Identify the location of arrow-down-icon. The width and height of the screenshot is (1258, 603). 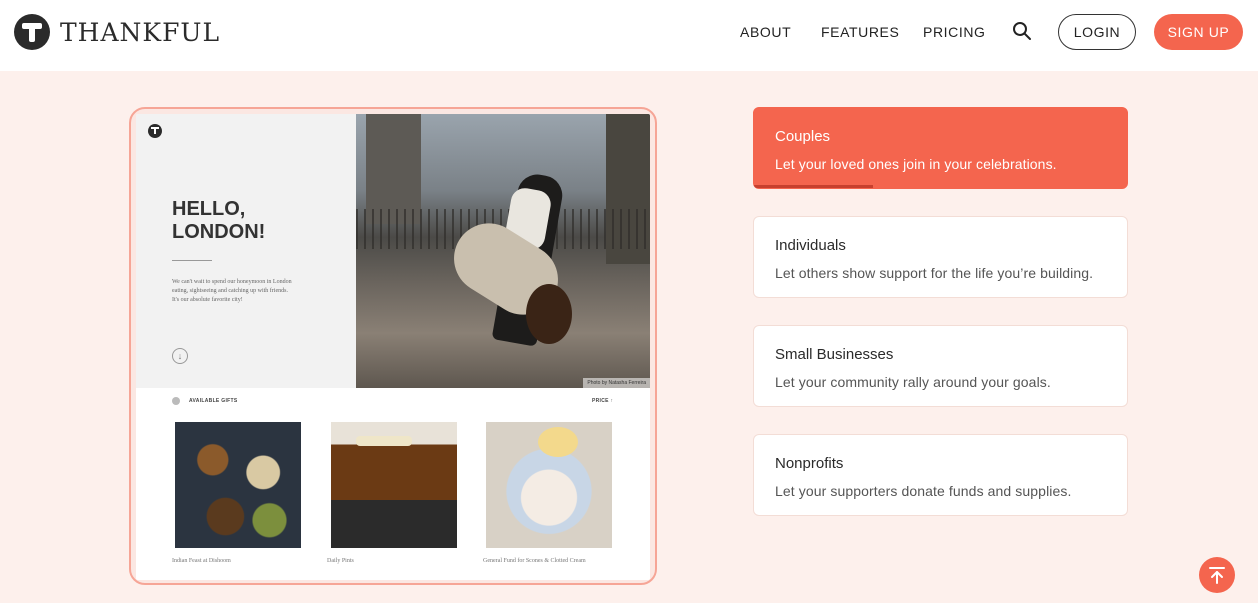
(180, 356).